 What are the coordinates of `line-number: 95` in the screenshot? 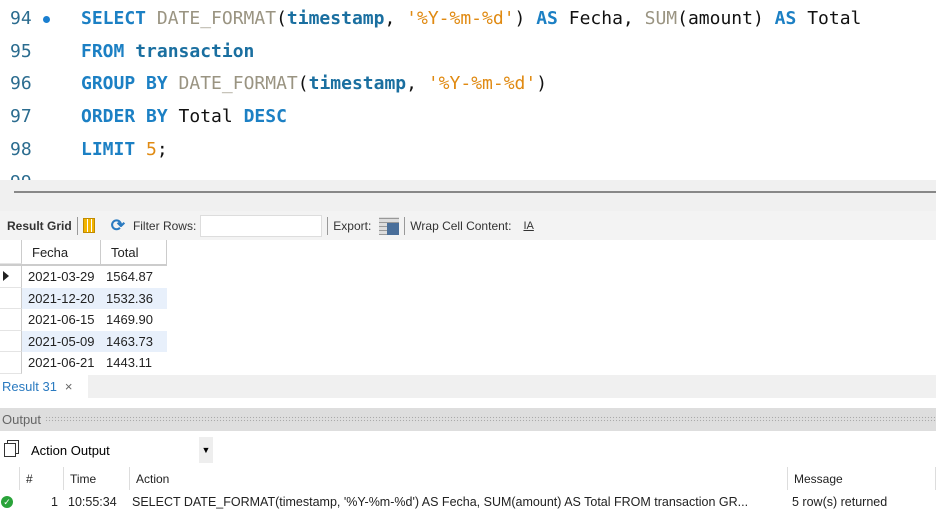 It's located at (21, 51).